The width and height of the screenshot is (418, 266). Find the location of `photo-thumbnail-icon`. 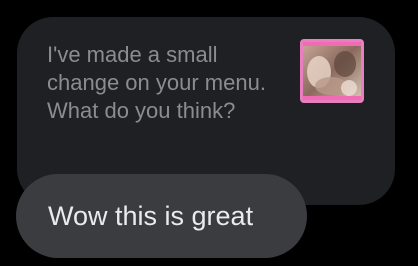

photo-thumbnail-icon is located at coordinates (332, 71).